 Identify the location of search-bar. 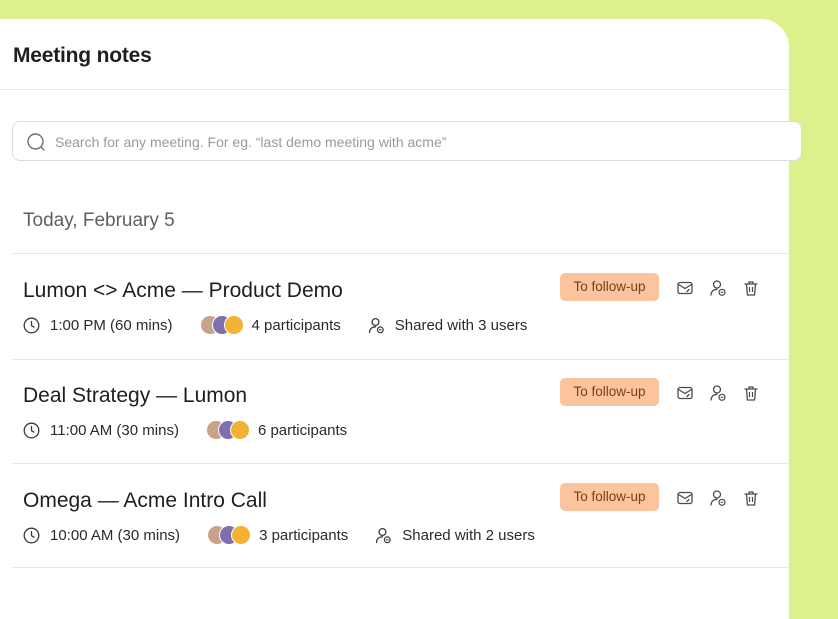
(407, 141).